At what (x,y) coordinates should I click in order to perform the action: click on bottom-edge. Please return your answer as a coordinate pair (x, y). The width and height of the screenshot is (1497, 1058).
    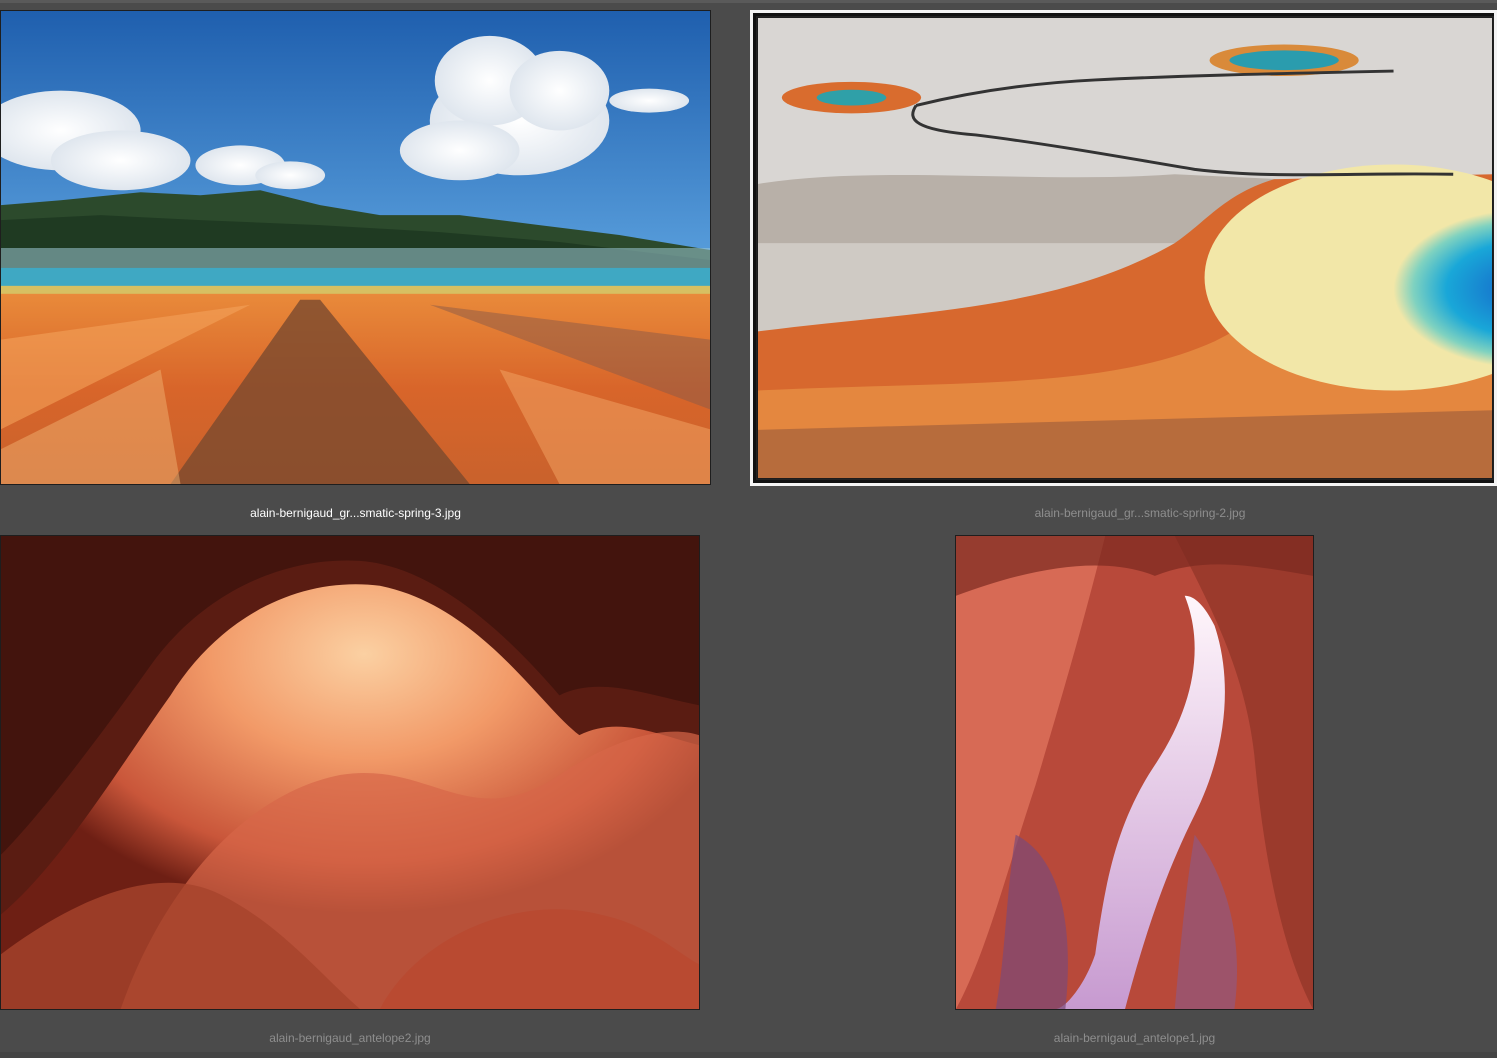
    Looking at the image, I should click on (748, 1055).